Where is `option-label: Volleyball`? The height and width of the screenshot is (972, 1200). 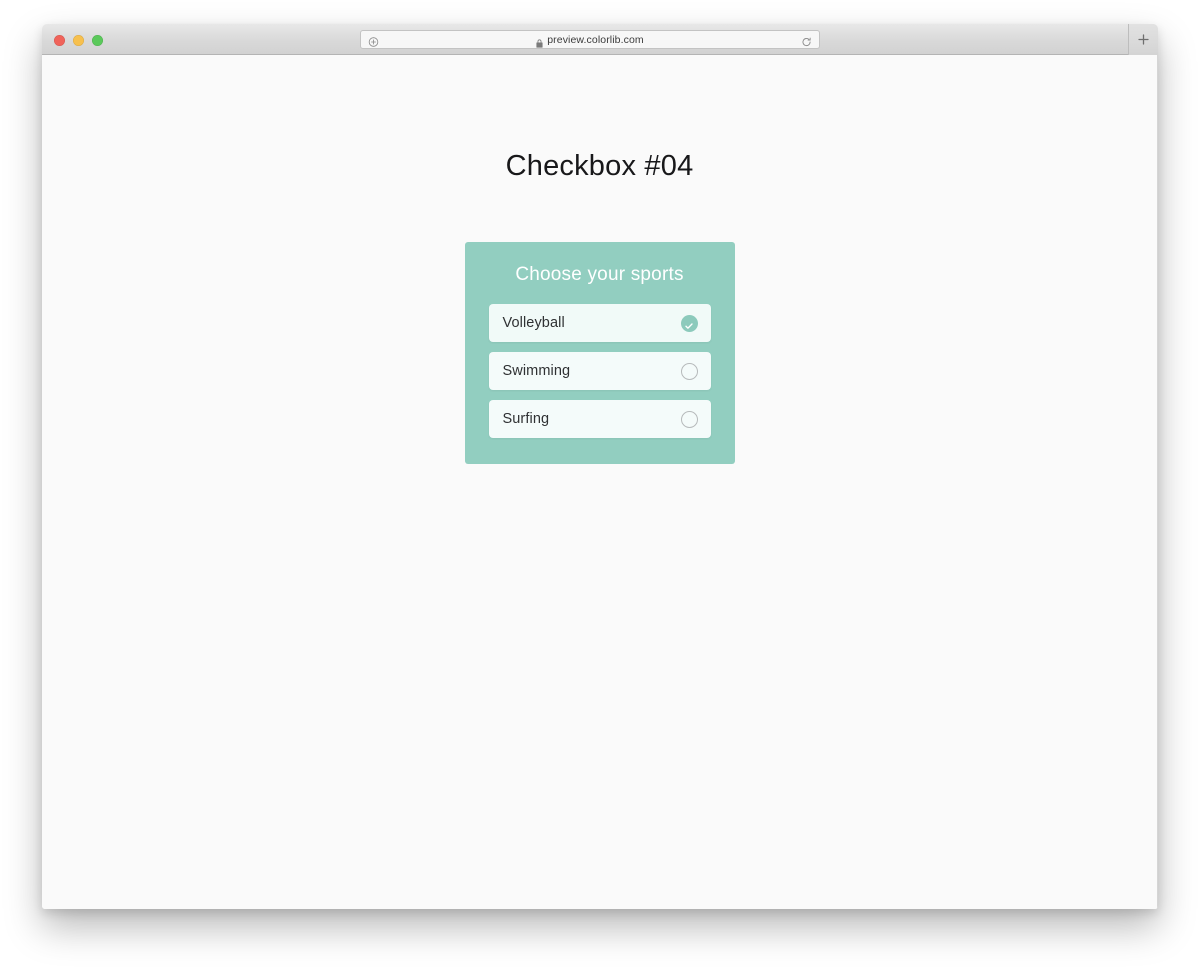 option-label: Volleyball is located at coordinates (533, 323).